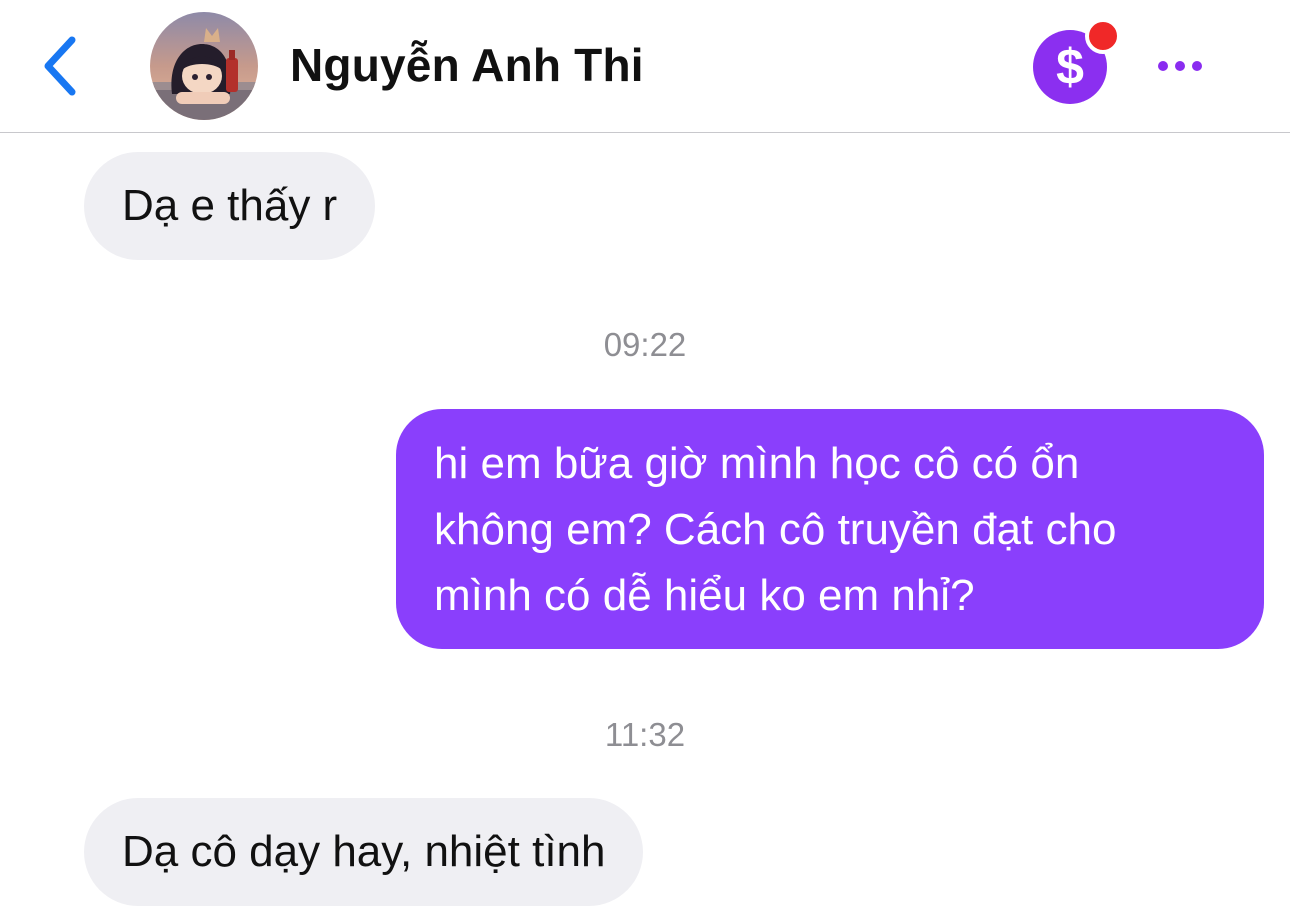 The height and width of the screenshot is (920, 1290). I want to click on message-text: Dạ cô dạy hay, nhiệt tình, so click(364, 851).